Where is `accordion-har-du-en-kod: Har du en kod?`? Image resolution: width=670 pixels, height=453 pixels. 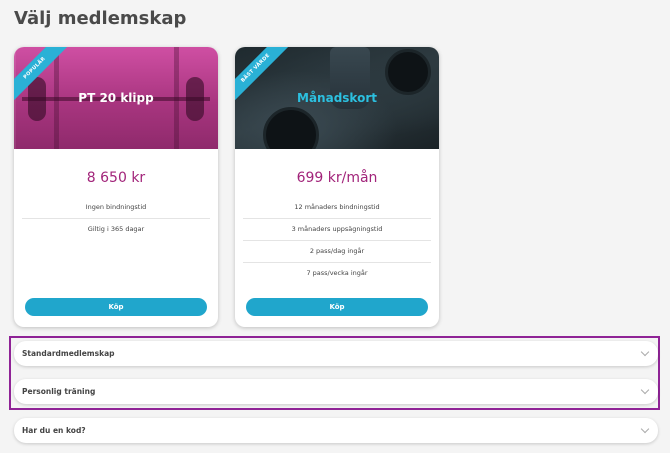
accordion-har-du-en-kod: Har du en kod? is located at coordinates (336, 430).